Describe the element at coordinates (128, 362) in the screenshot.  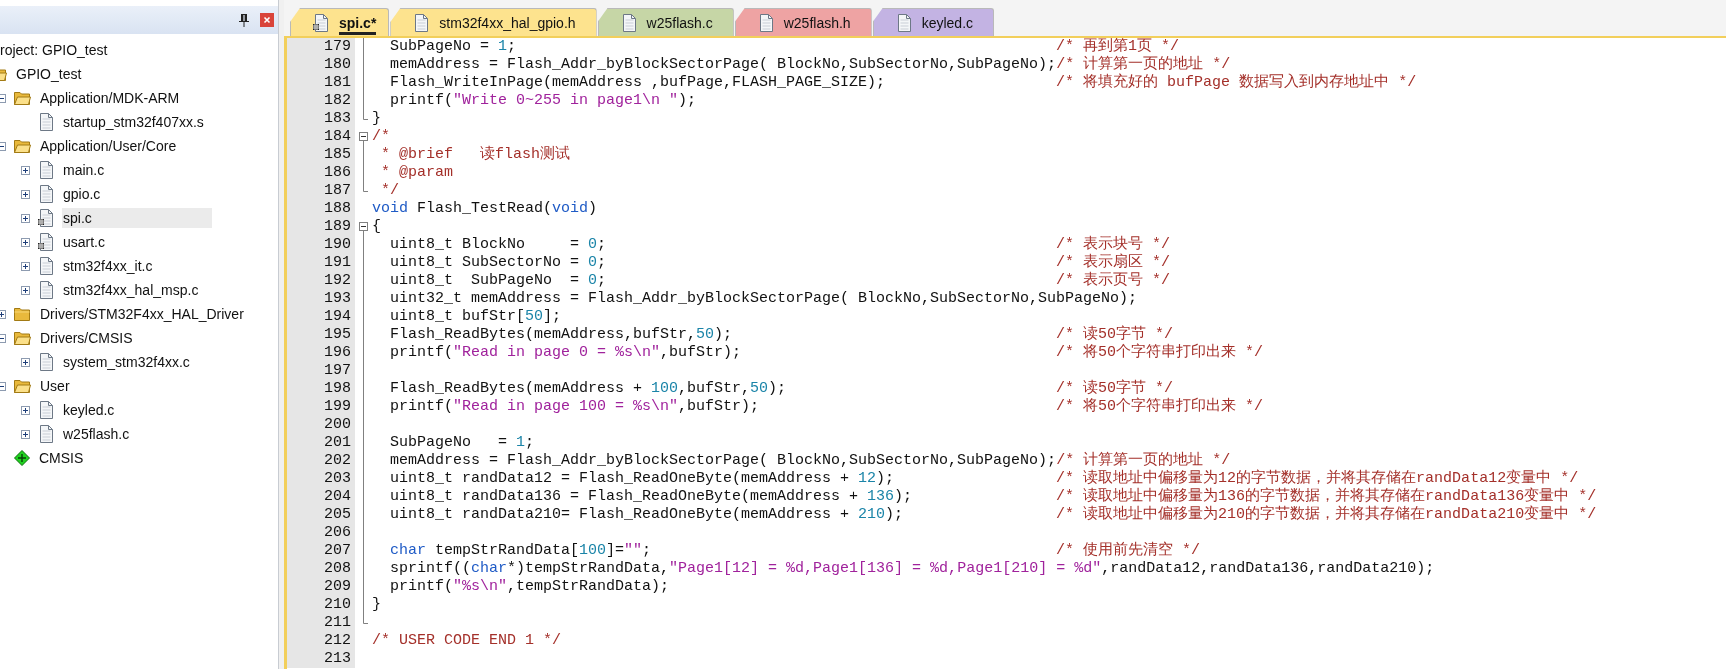
I see `tree-item: system_stm32f4xx.c` at that location.